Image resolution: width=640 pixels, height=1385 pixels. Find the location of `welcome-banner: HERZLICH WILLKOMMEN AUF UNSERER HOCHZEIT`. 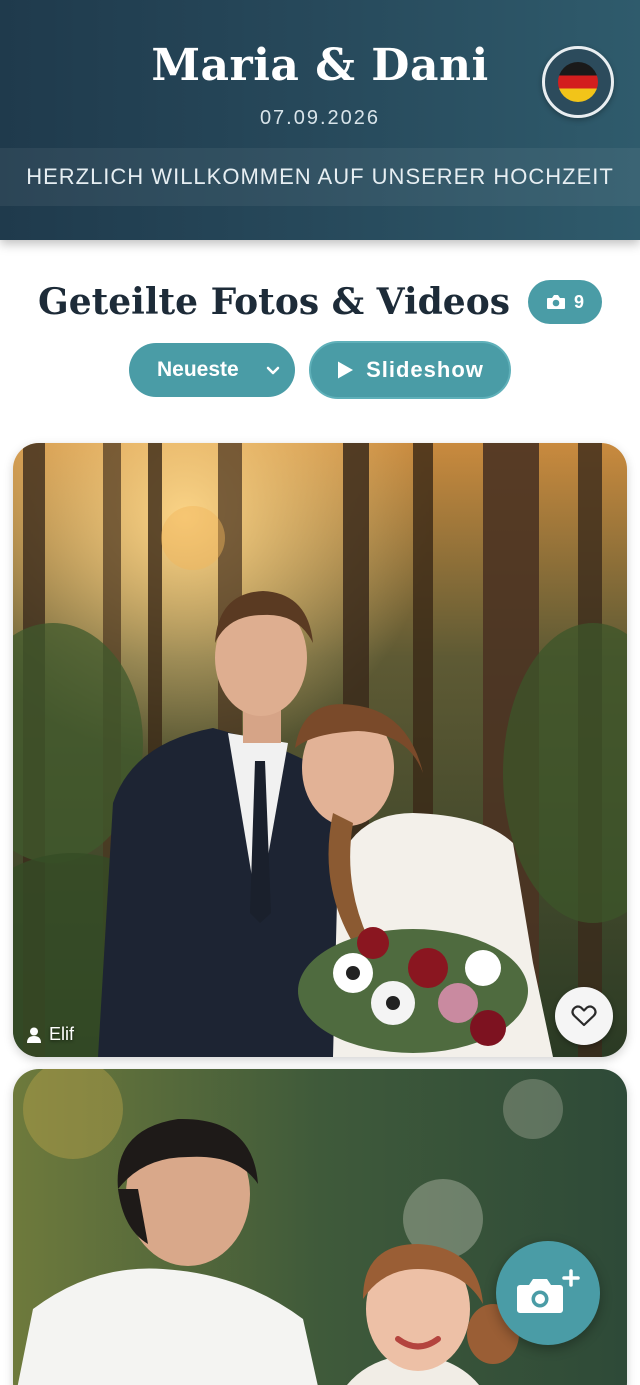

welcome-banner: HERZLICH WILLKOMMEN AUF UNSERER HOCHZEIT is located at coordinates (320, 177).